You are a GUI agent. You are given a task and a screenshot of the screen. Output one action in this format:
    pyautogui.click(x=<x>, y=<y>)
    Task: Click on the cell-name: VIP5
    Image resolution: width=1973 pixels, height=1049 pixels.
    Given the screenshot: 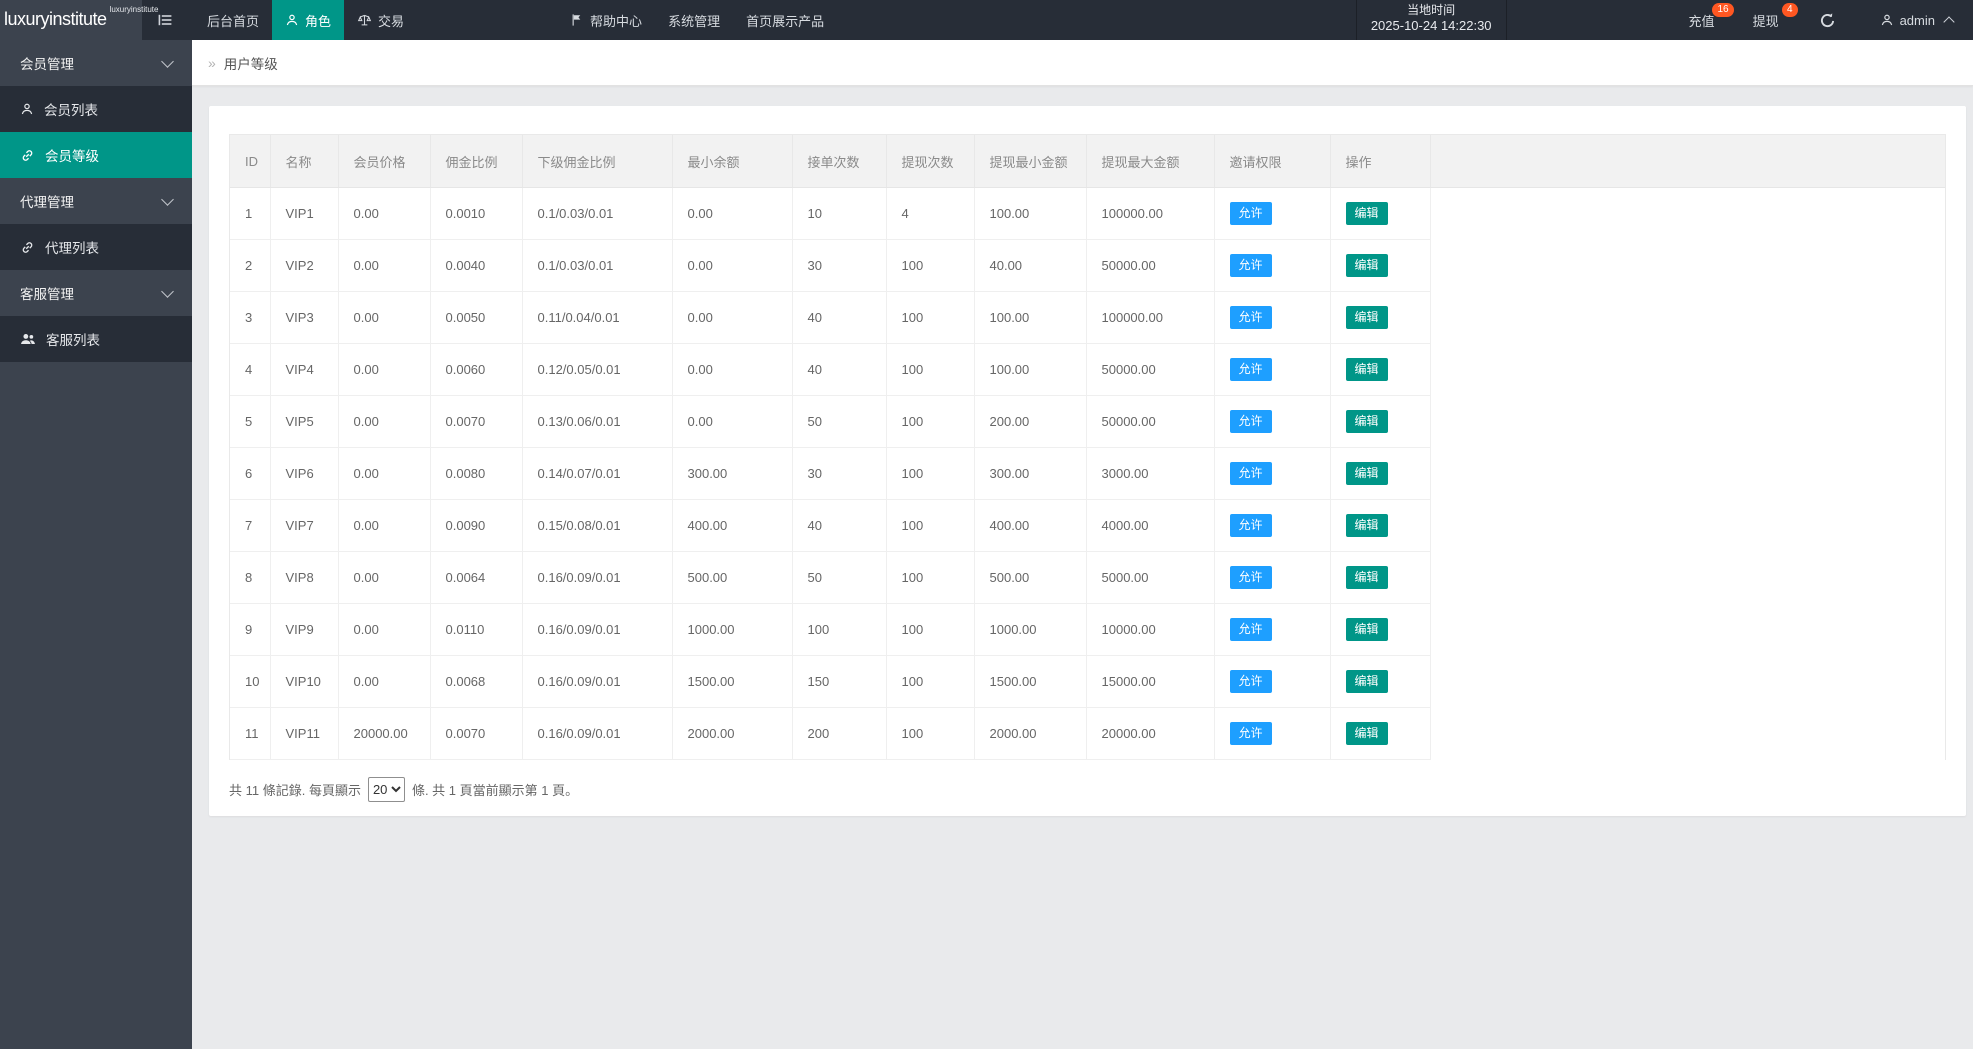 What is the action you would take?
    pyautogui.click(x=304, y=421)
    